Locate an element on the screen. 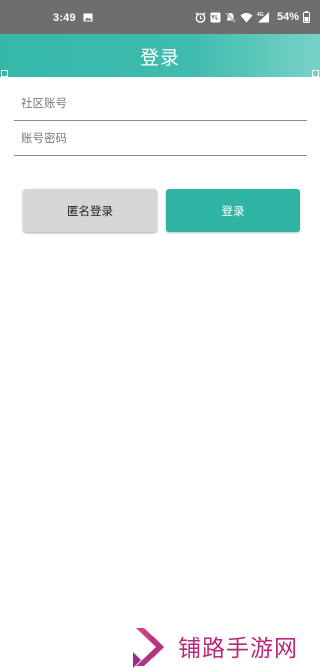 Image resolution: width=320 pixels, height=671 pixels. watermark: 铺路手游网 is located at coordinates (223, 646).